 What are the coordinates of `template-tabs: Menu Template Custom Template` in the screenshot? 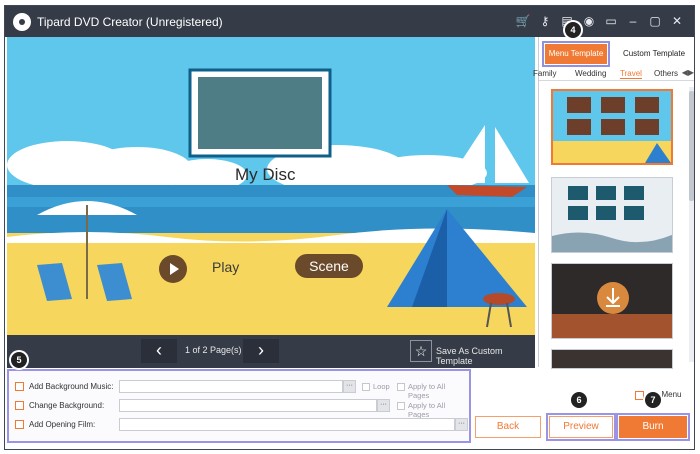 It's located at (616, 54).